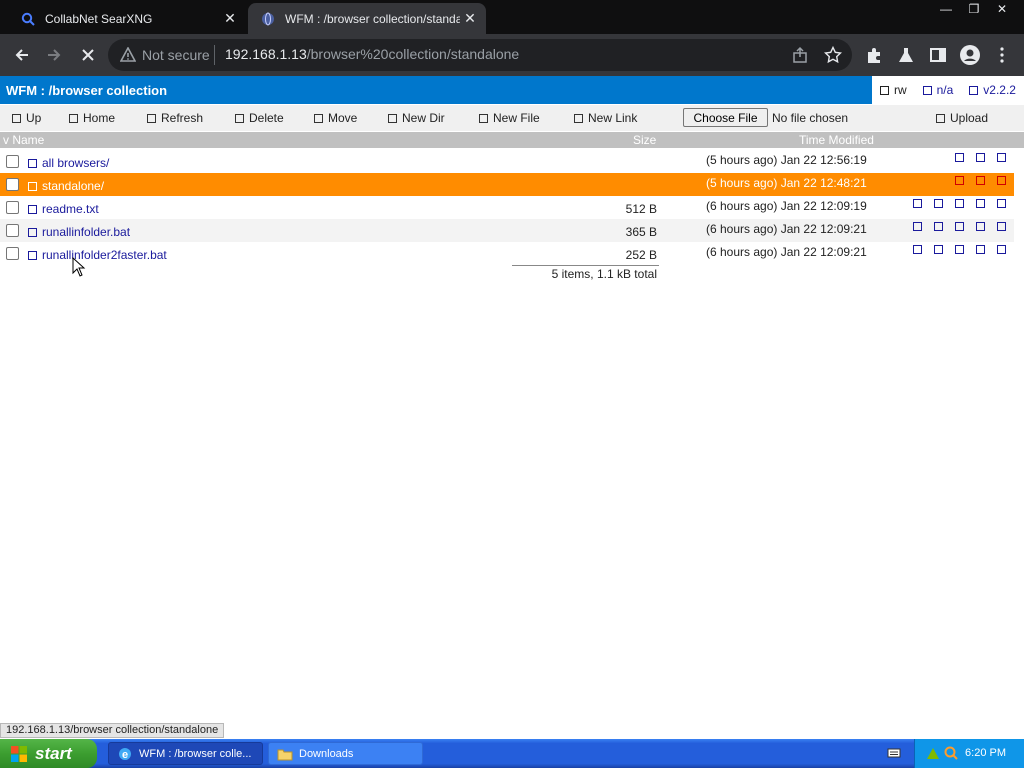 This screenshot has height=768, width=1024. What do you see at coordinates (32, 209) in the screenshot?
I see `file-icon` at bounding box center [32, 209].